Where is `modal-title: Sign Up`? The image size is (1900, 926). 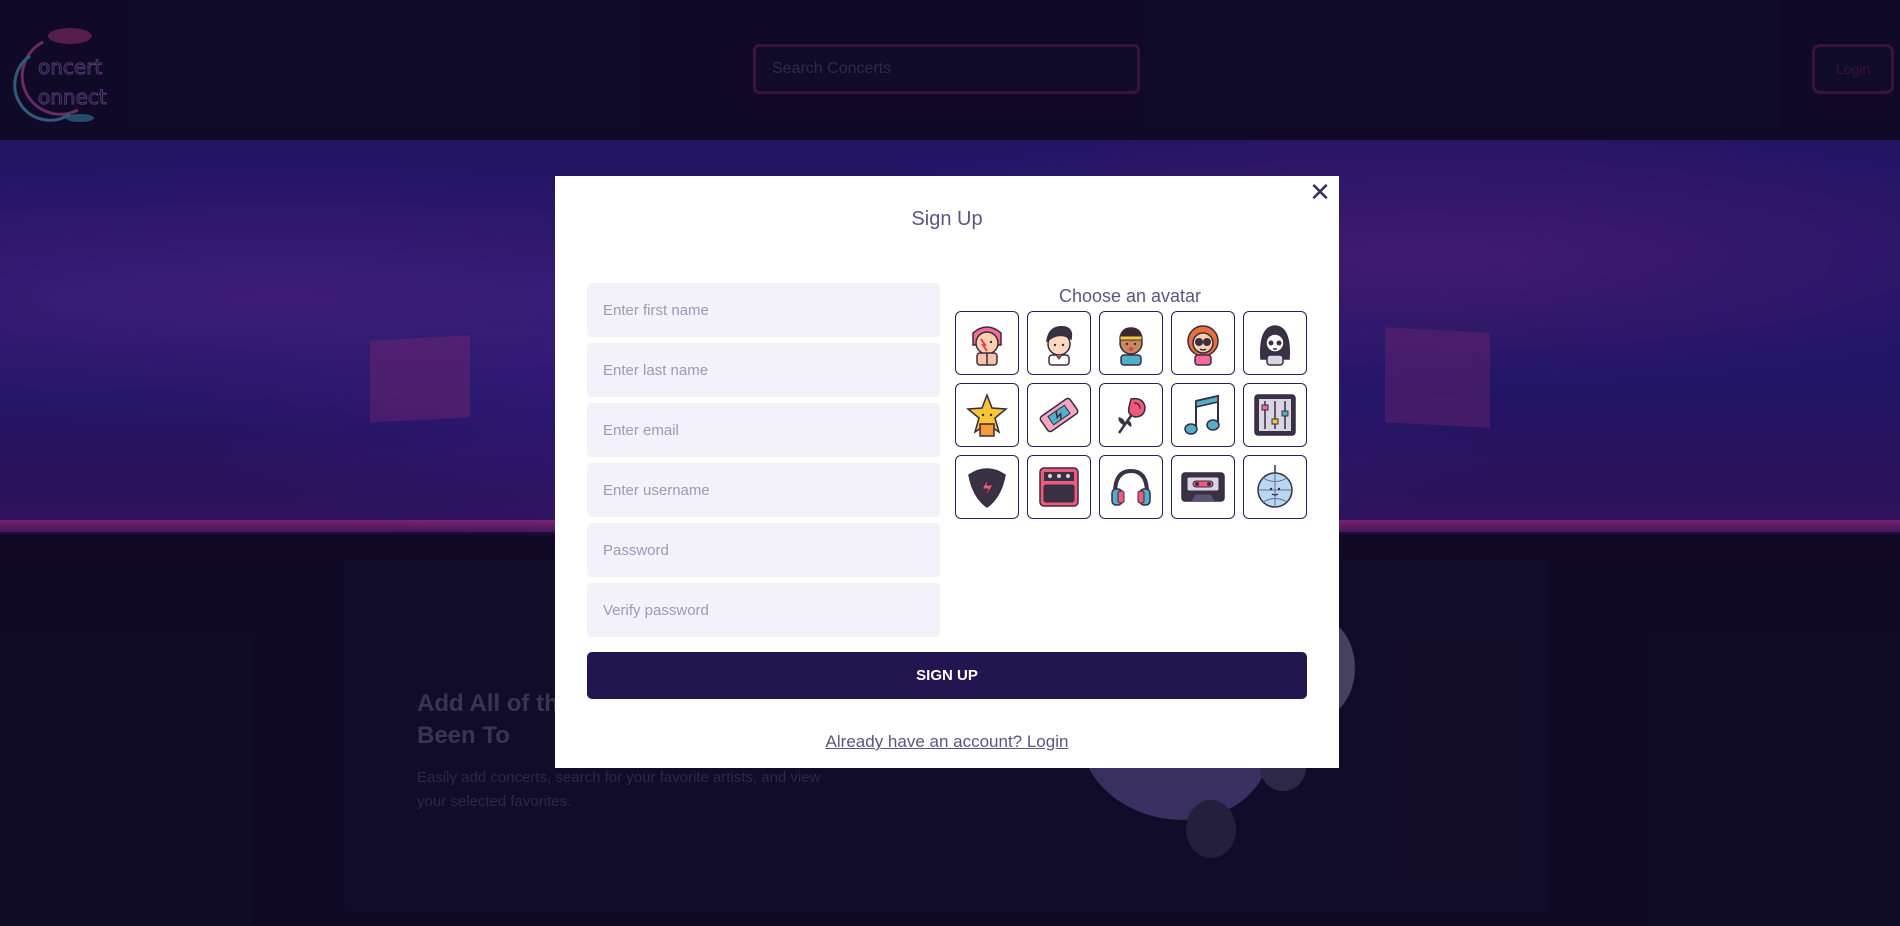
modal-title: Sign Up is located at coordinates (947, 219).